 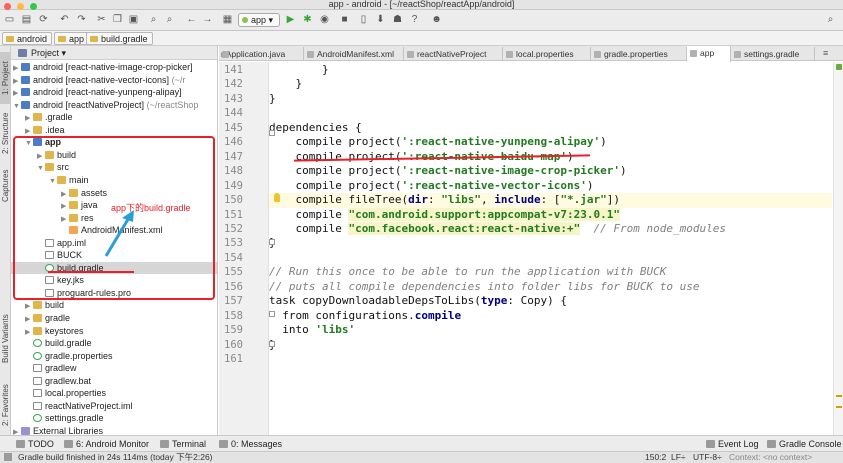 I want to click on code-line: into 'libs', so click(x=550, y=330).